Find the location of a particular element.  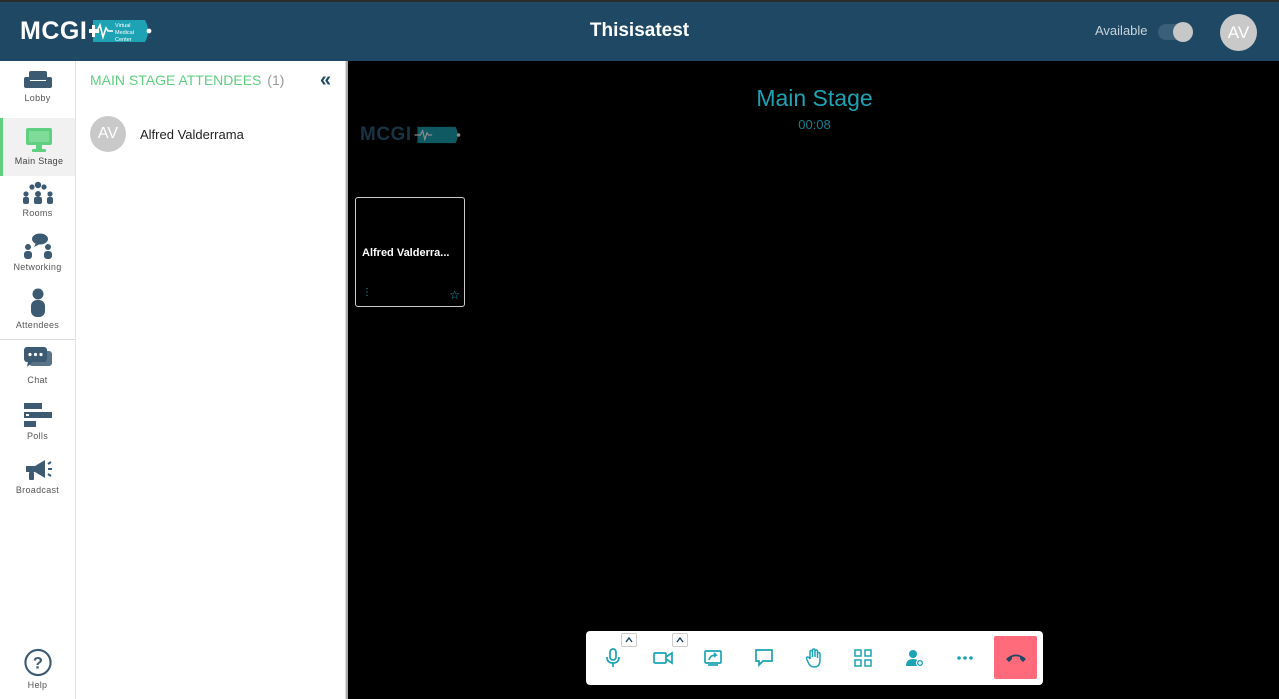

nav-divider is located at coordinates (37, 339).